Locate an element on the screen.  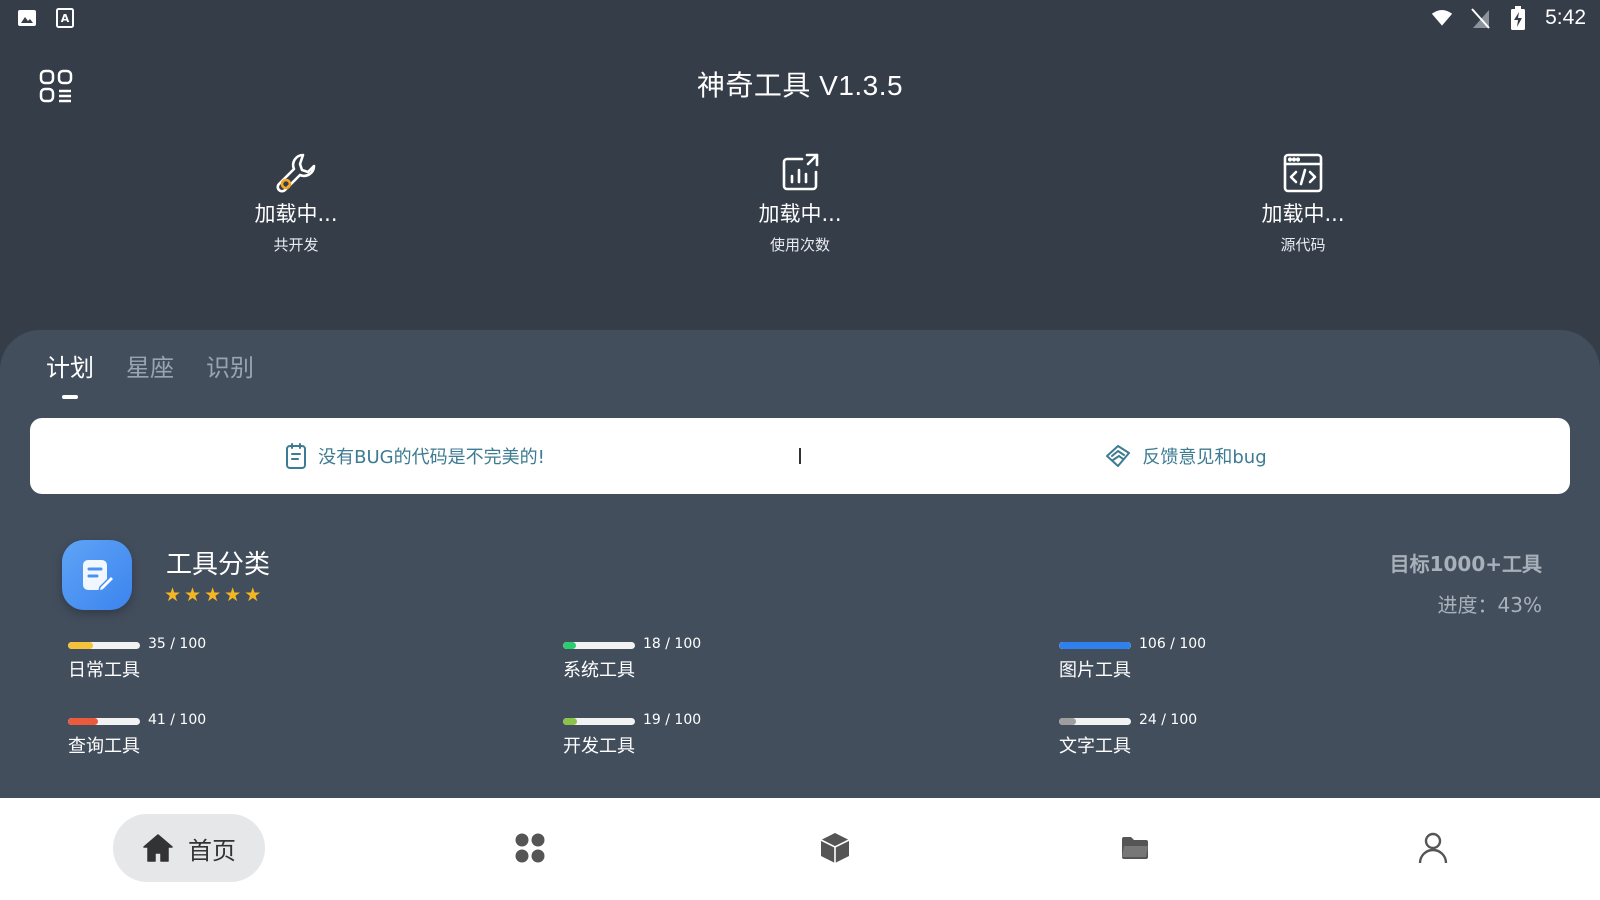
stat-usage: 加载中... 使用次数 is located at coordinates (800, 202).